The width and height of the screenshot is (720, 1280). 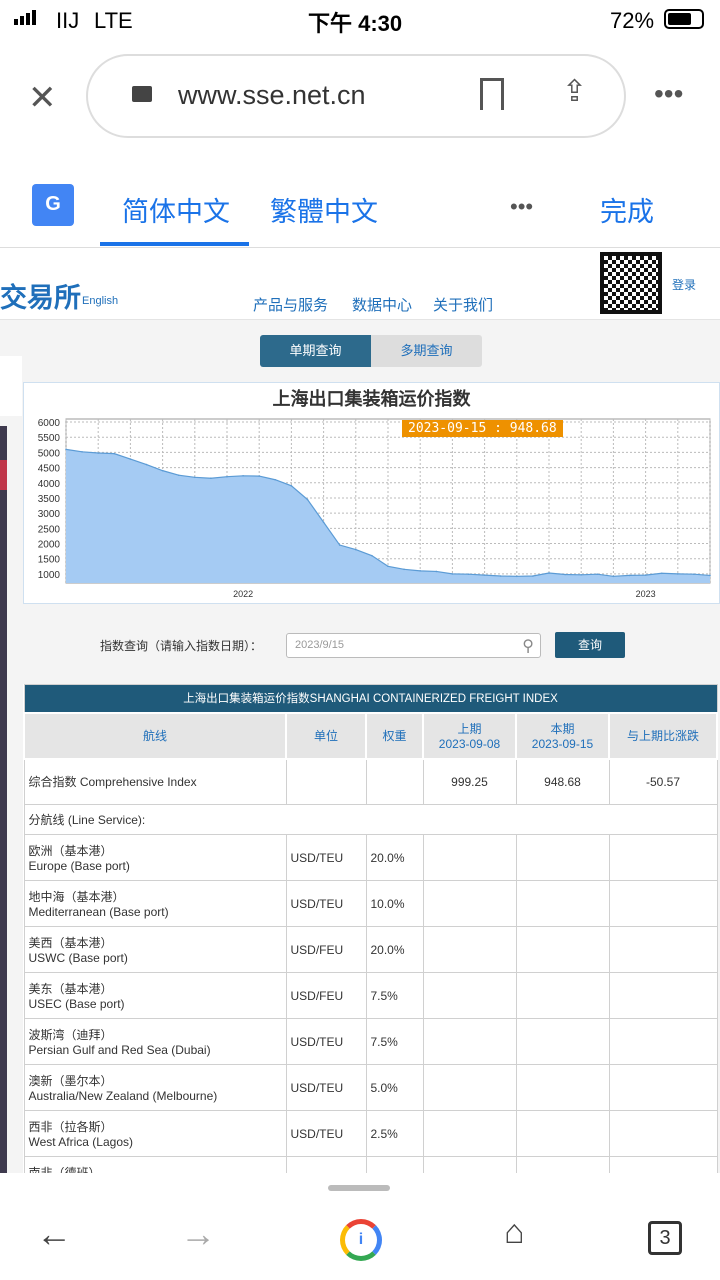 What do you see at coordinates (113, 20) in the screenshot?
I see `network: LTE` at bounding box center [113, 20].